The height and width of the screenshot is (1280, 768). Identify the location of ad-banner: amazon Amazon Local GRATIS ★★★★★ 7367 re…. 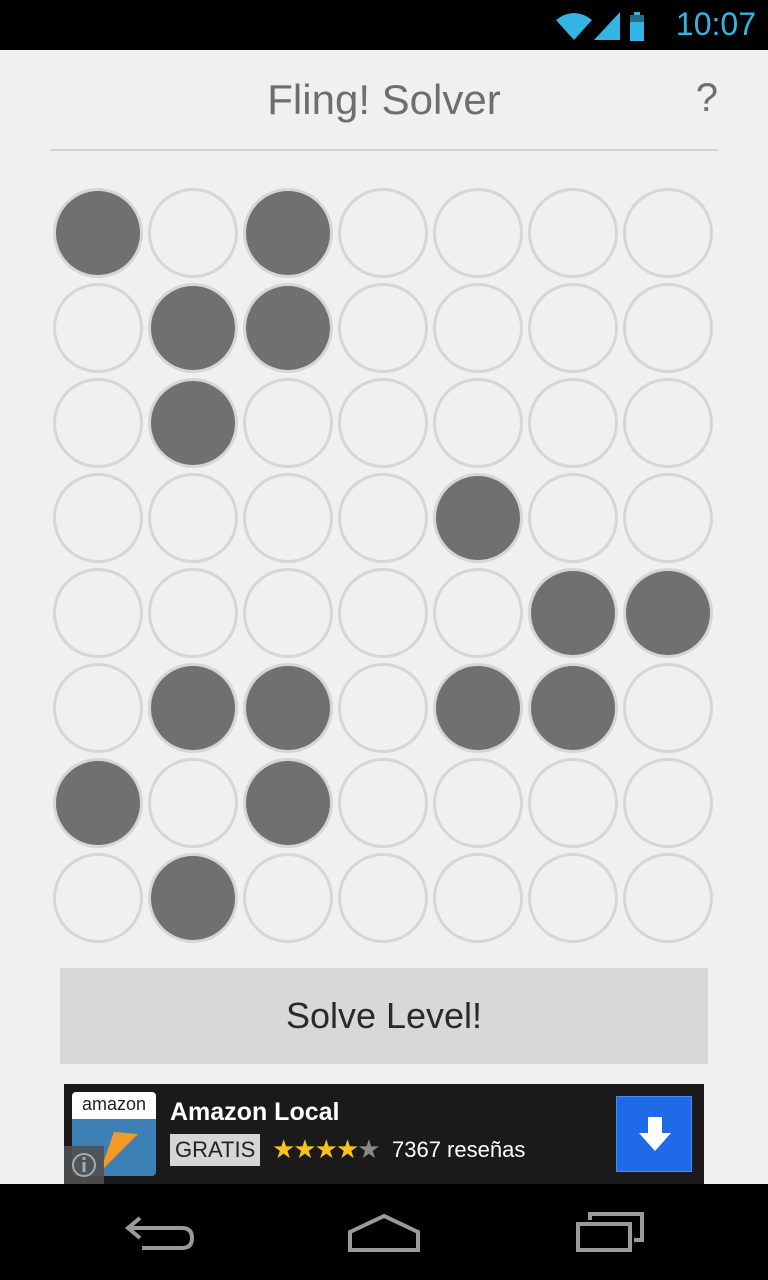
(384, 1134).